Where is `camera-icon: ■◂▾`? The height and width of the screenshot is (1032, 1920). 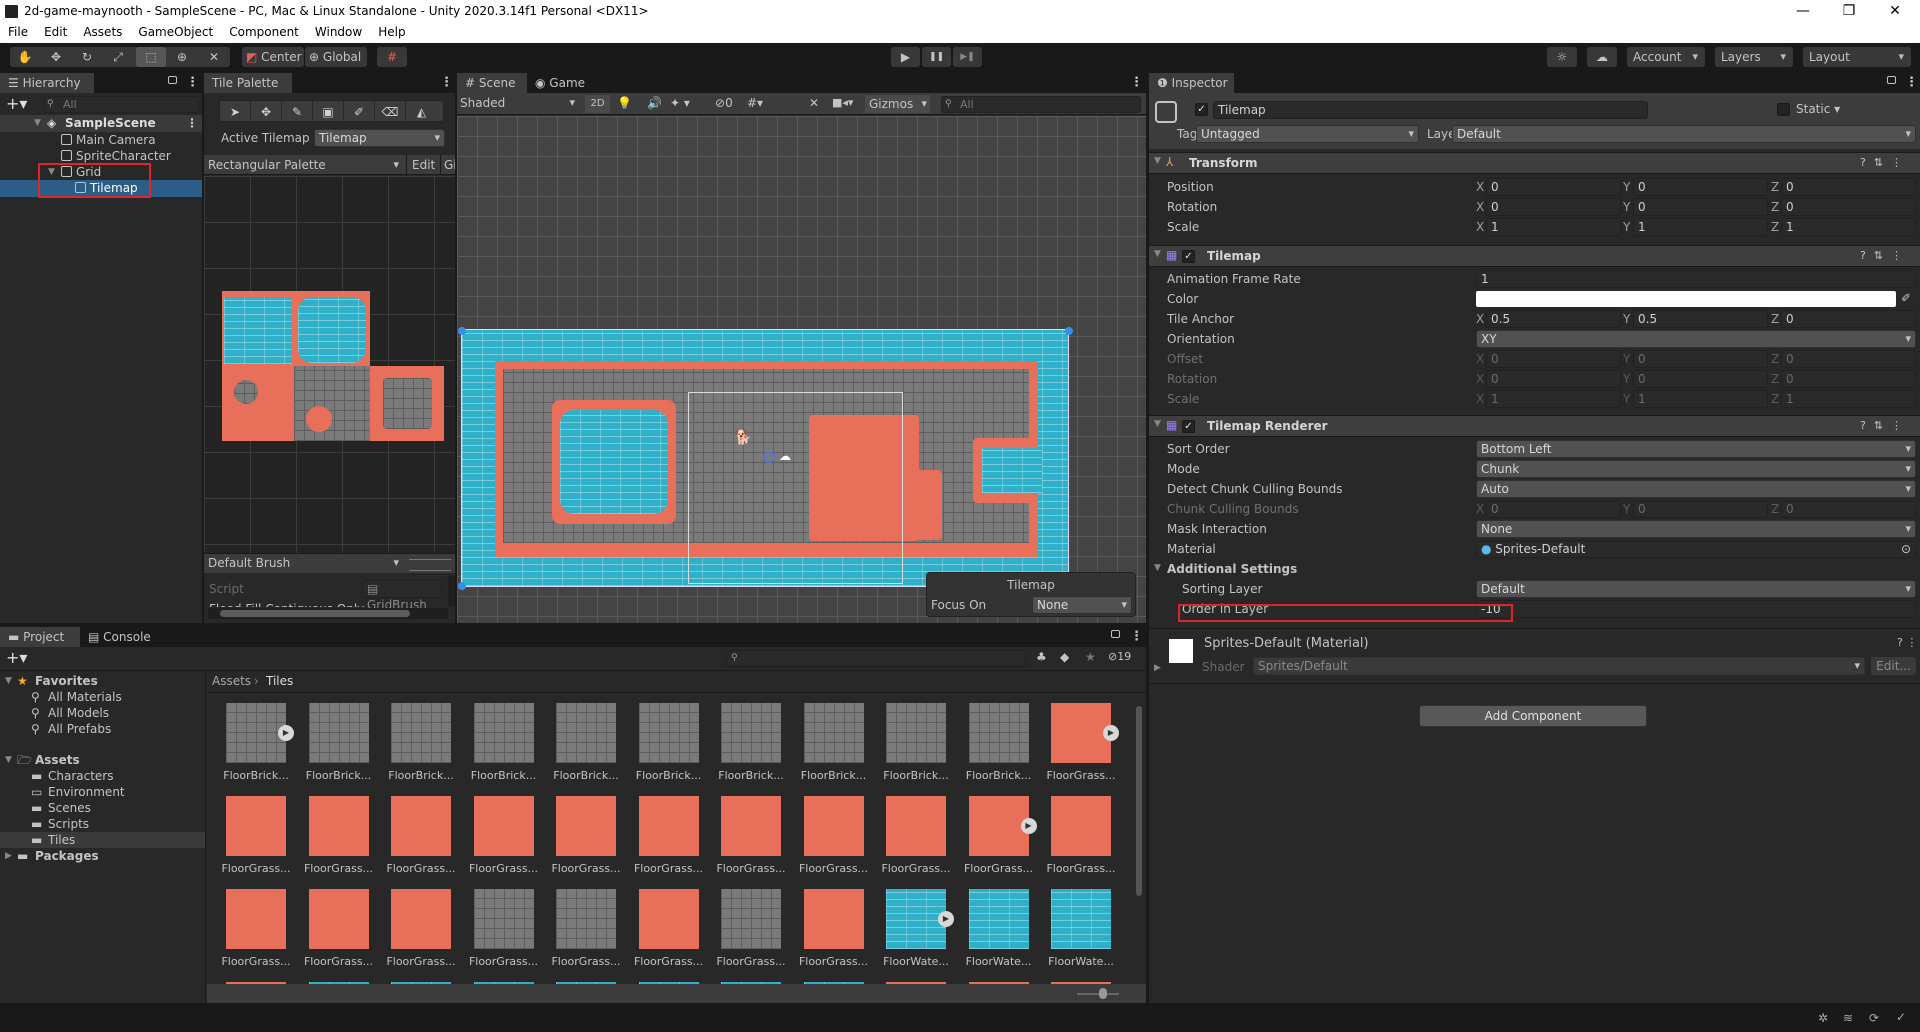 camera-icon: ■◂▾ is located at coordinates (842, 102).